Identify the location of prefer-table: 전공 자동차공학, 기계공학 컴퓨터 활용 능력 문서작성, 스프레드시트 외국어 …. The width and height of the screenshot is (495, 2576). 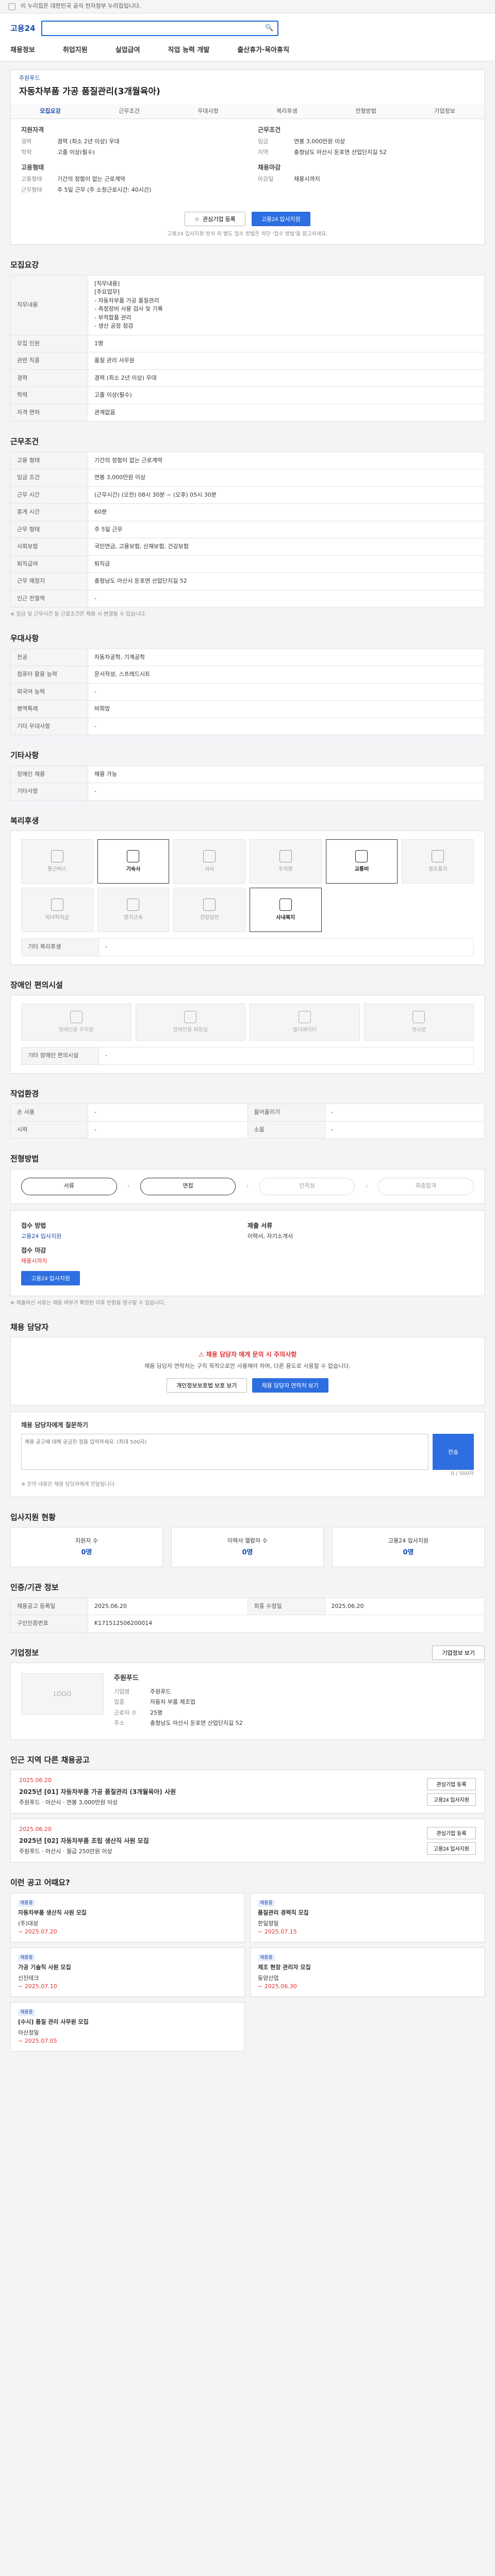
(247, 691).